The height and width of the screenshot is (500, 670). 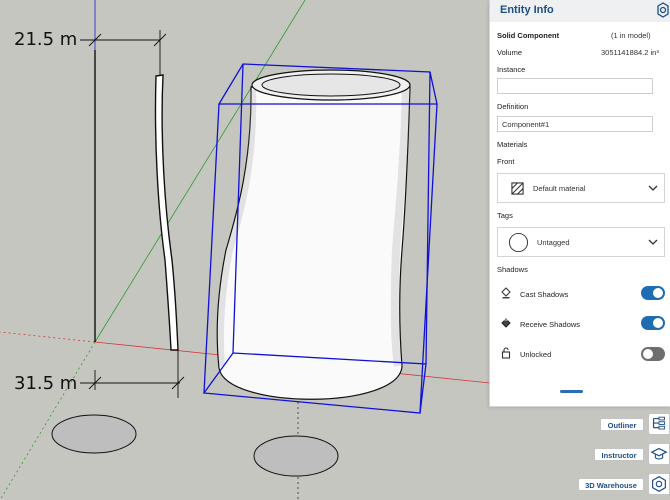 What do you see at coordinates (575, 124) in the screenshot?
I see `definition-field: Component#1` at bounding box center [575, 124].